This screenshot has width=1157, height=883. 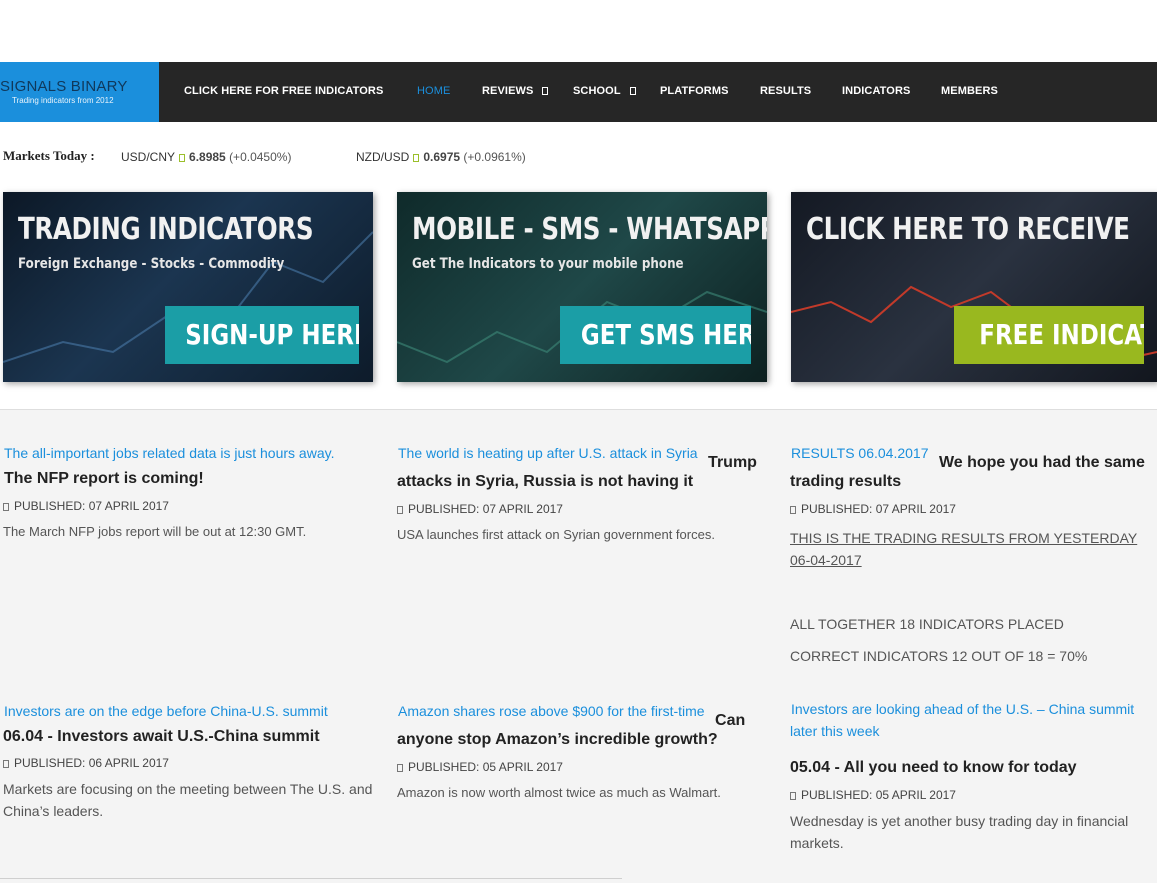 What do you see at coordinates (785, 91) in the screenshot?
I see `nav-results: RESULTS` at bounding box center [785, 91].